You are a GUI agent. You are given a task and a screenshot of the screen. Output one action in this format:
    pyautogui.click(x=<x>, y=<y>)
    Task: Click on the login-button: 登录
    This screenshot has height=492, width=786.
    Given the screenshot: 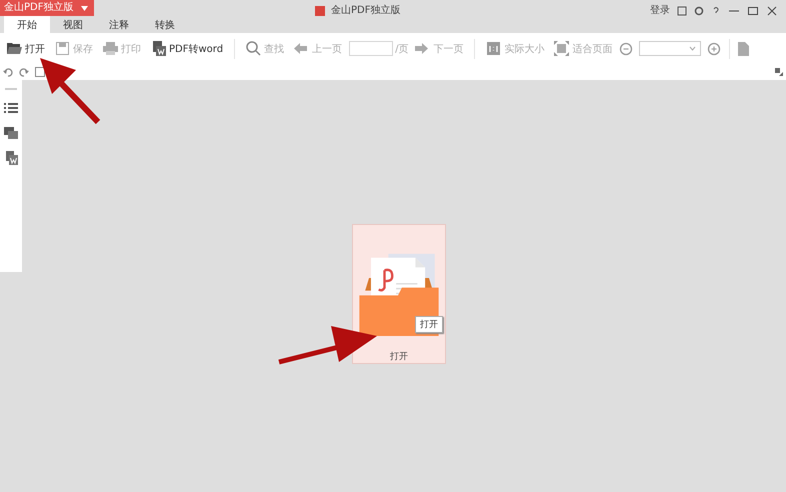 What is the action you would take?
    pyautogui.click(x=660, y=10)
    